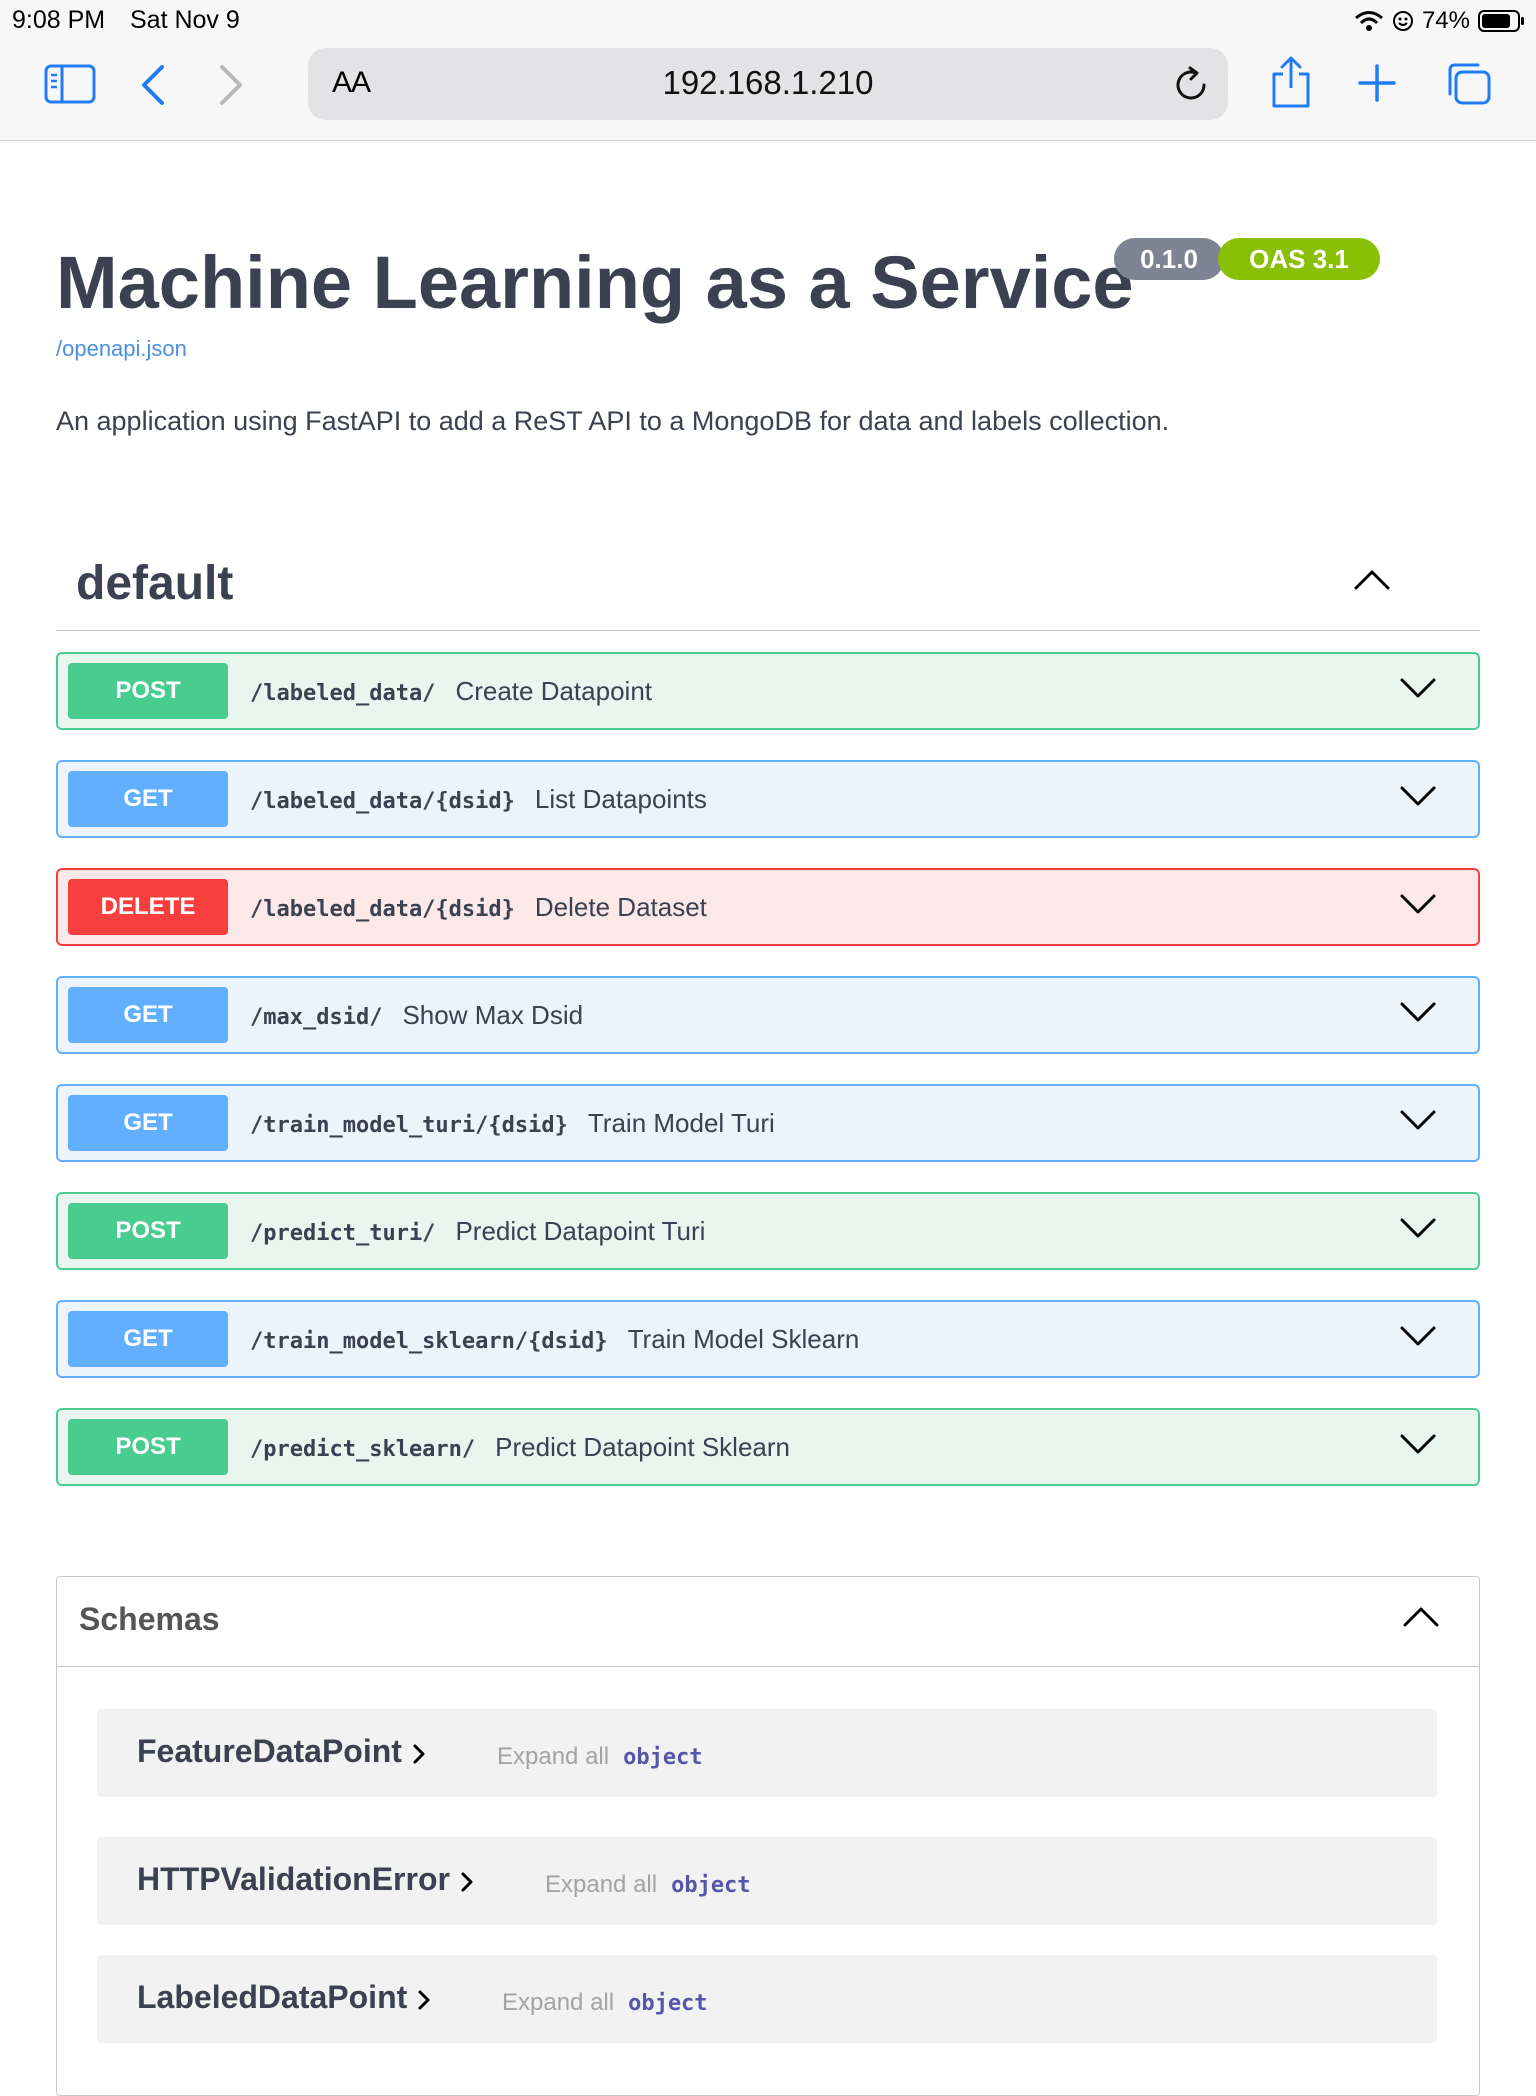 Image resolution: width=1536 pixels, height=2096 pixels. I want to click on operation-summary: Train Model Sklearn, so click(743, 1339).